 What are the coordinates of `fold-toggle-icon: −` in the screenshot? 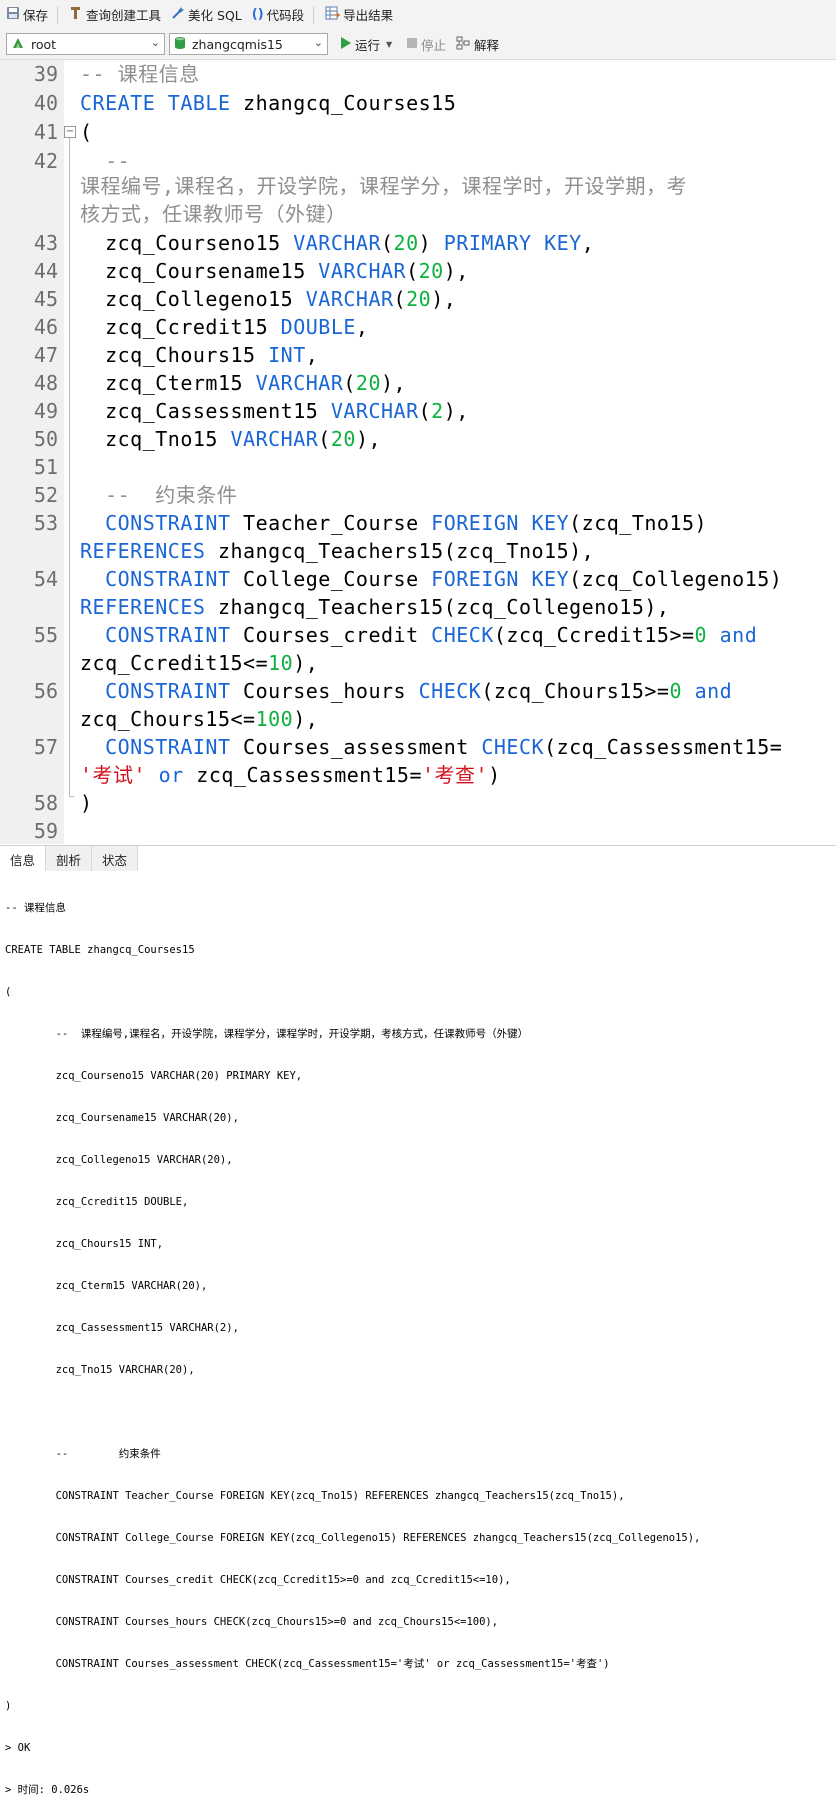 It's located at (70, 132).